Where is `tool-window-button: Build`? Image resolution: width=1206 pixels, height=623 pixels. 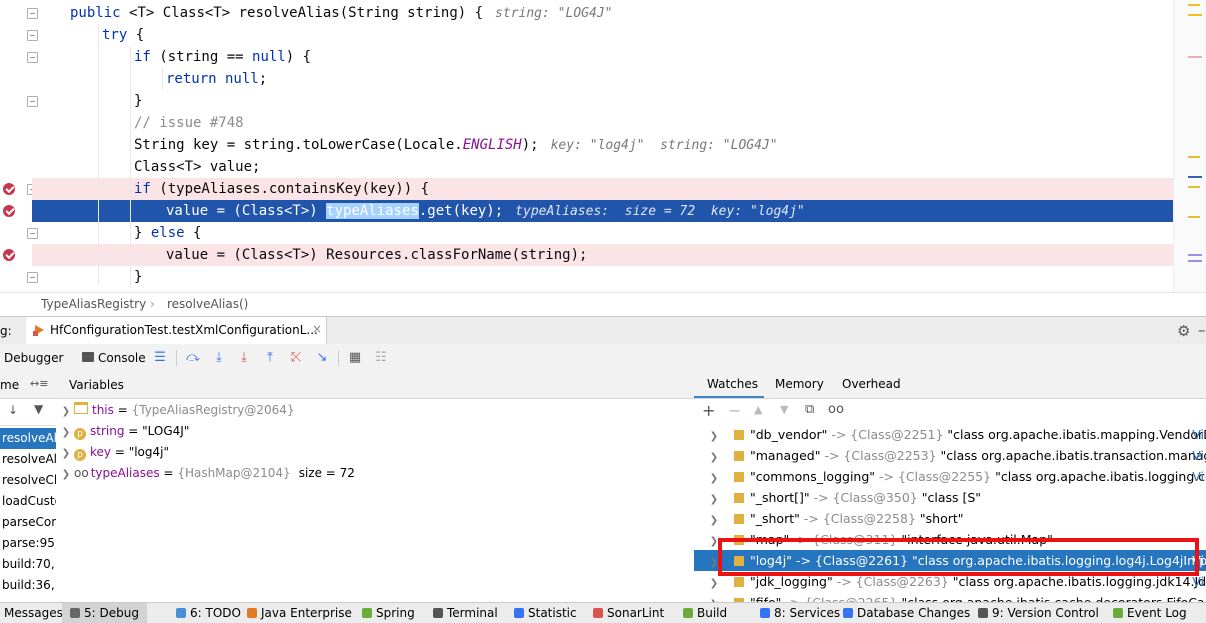 tool-window-button: Build is located at coordinates (705, 613).